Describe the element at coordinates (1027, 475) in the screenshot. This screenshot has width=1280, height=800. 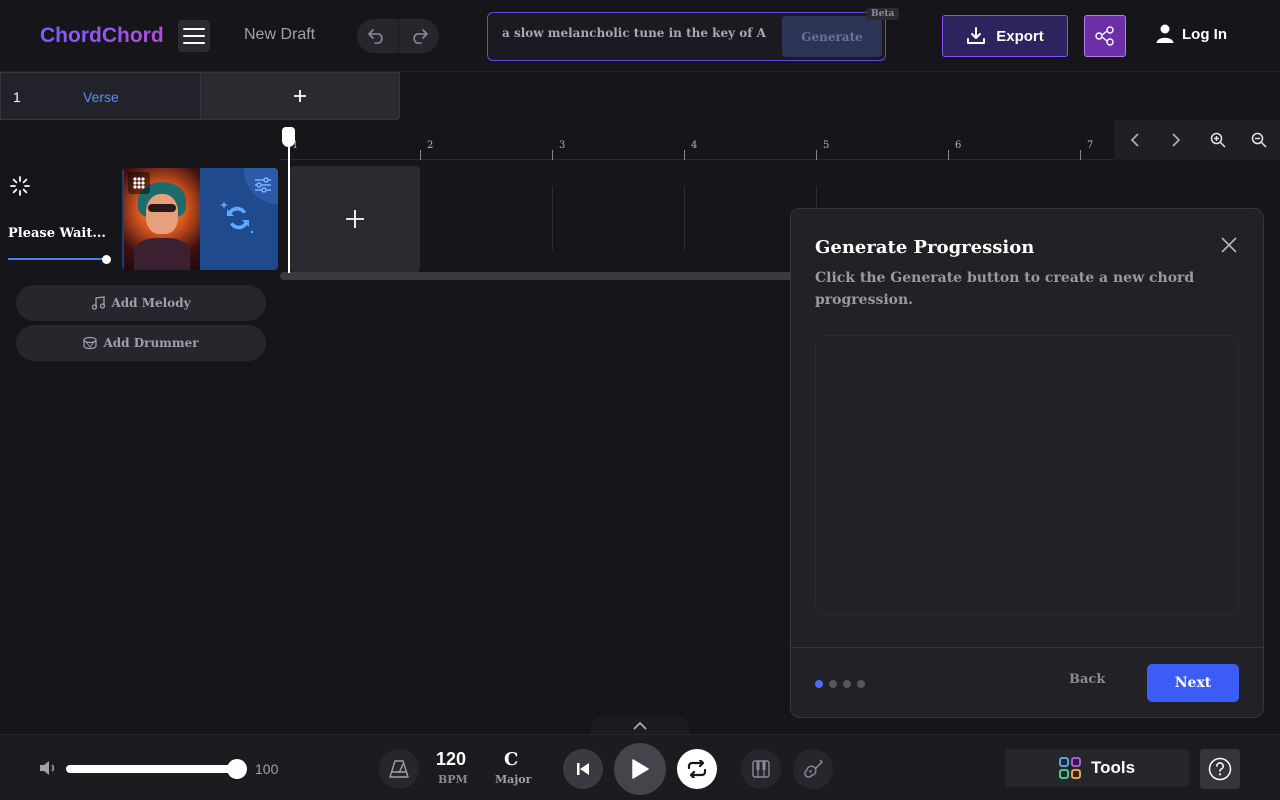
I see `dialog-content-area` at that location.